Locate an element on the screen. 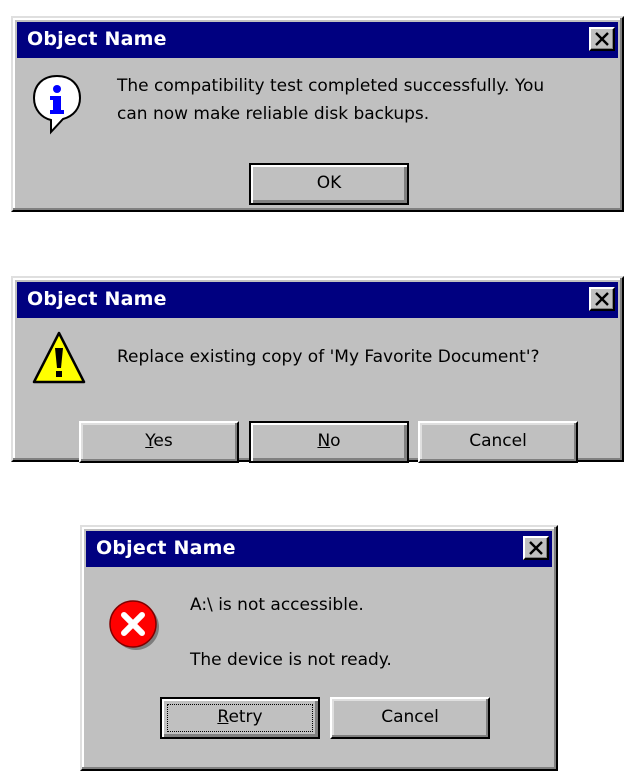 The height and width of the screenshot is (771, 624). yes-button-label: Yes is located at coordinates (158, 441).